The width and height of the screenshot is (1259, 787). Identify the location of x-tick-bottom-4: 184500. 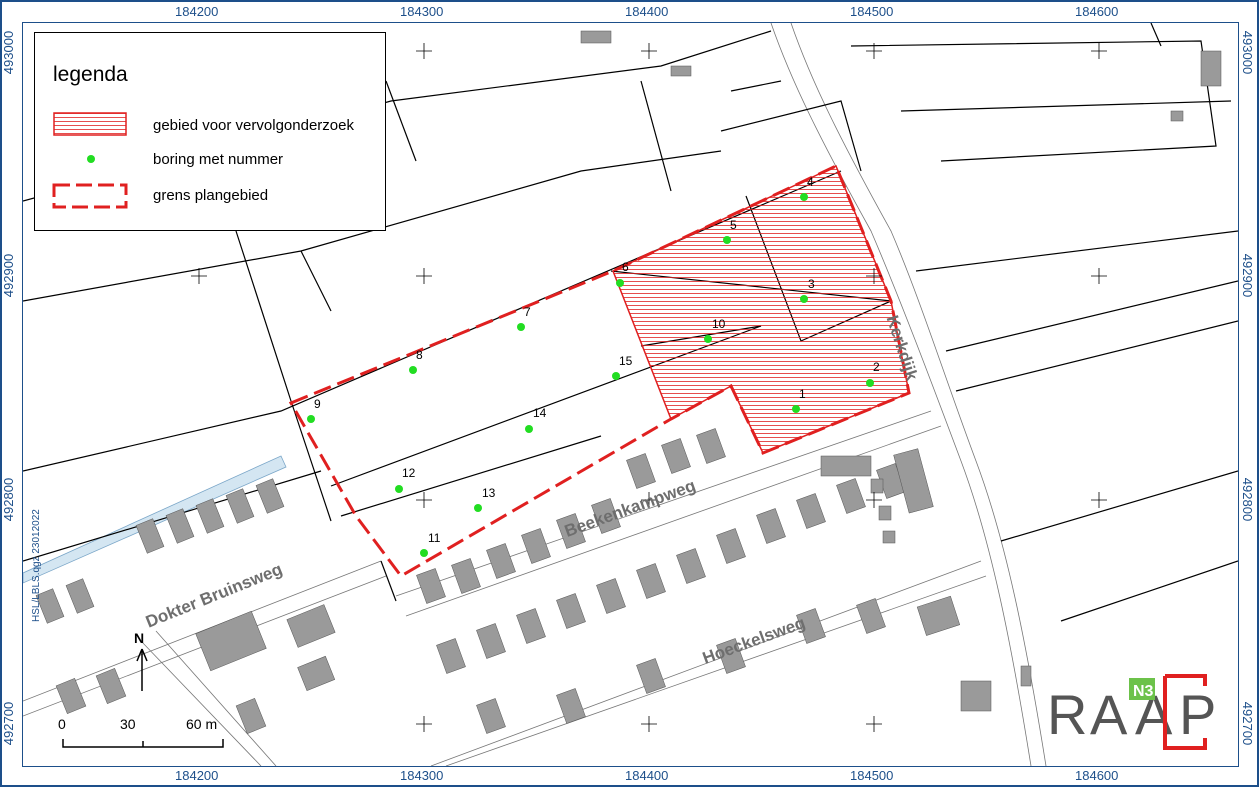
(872, 775).